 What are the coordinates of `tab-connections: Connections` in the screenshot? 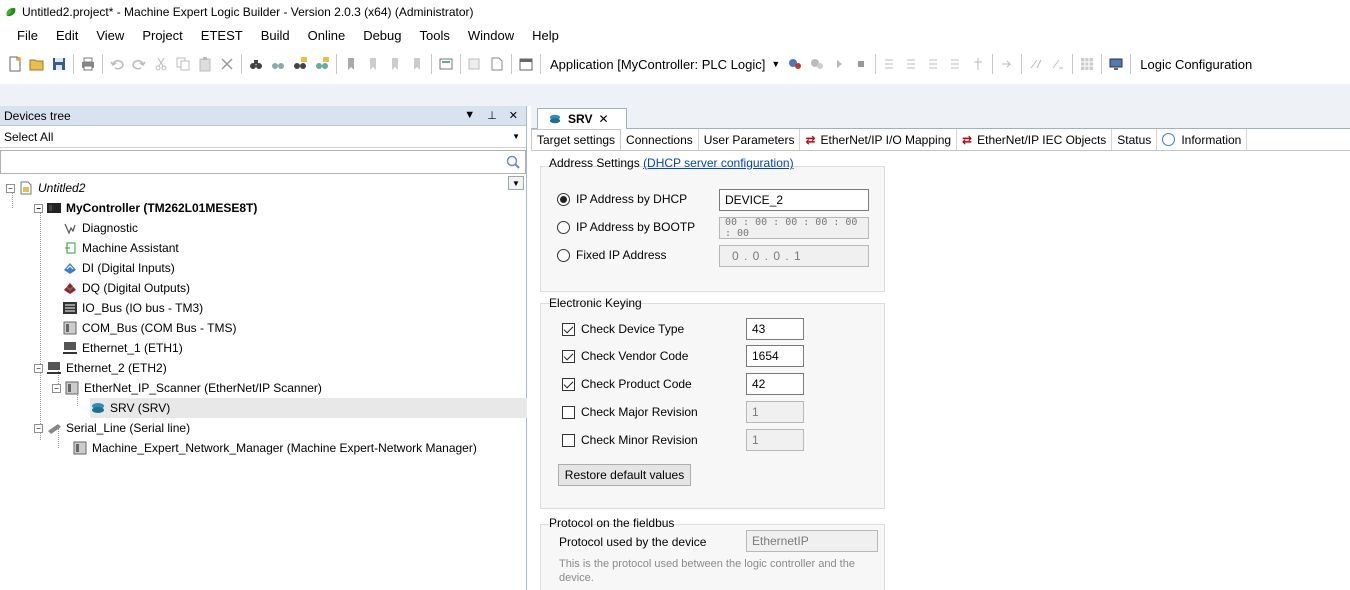 It's located at (660, 139).